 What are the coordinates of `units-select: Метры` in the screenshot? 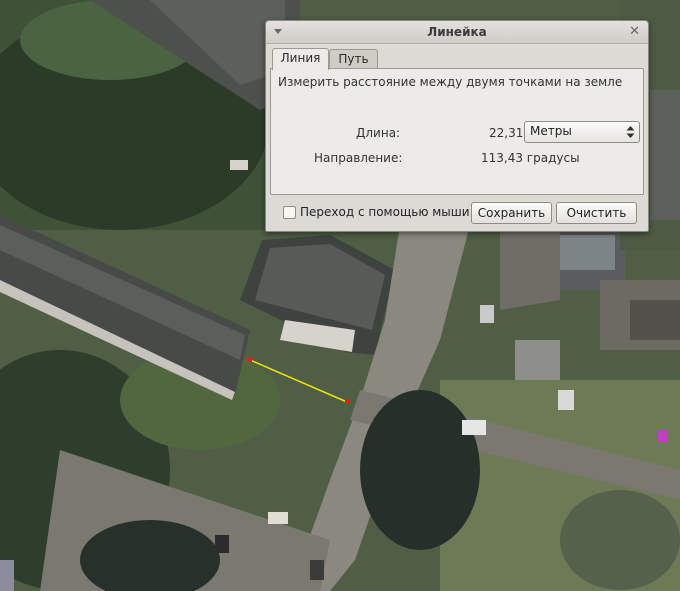 It's located at (582, 132).